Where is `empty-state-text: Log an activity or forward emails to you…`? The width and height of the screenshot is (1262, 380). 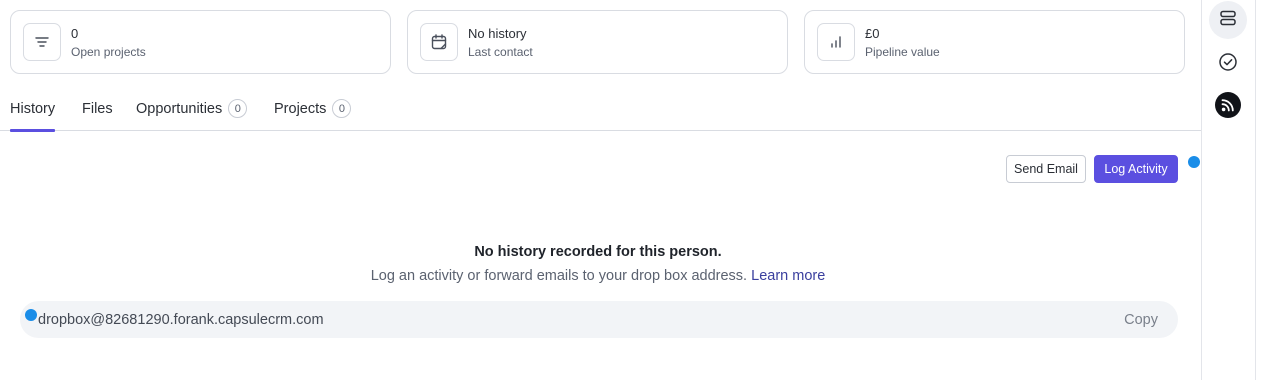 empty-state-text: Log an activity or forward emails to you… is located at coordinates (559, 276).